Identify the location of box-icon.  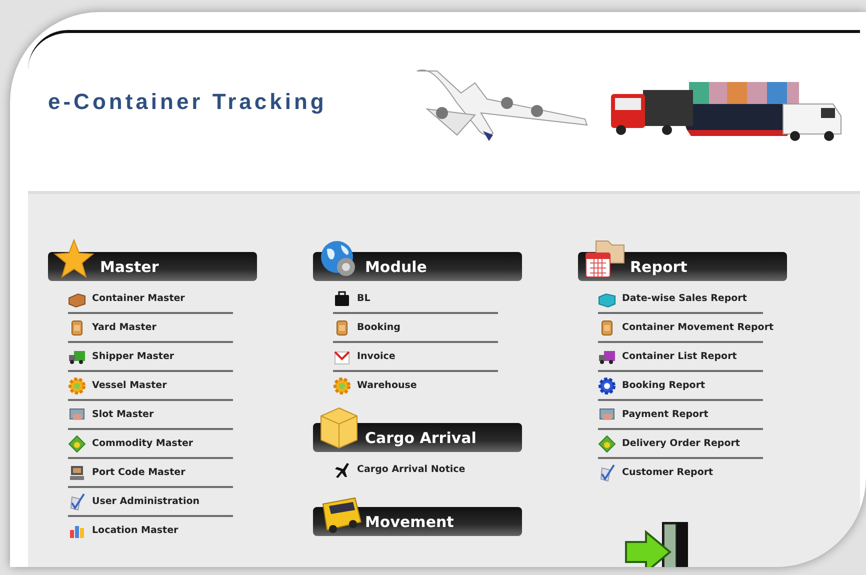
(339, 428).